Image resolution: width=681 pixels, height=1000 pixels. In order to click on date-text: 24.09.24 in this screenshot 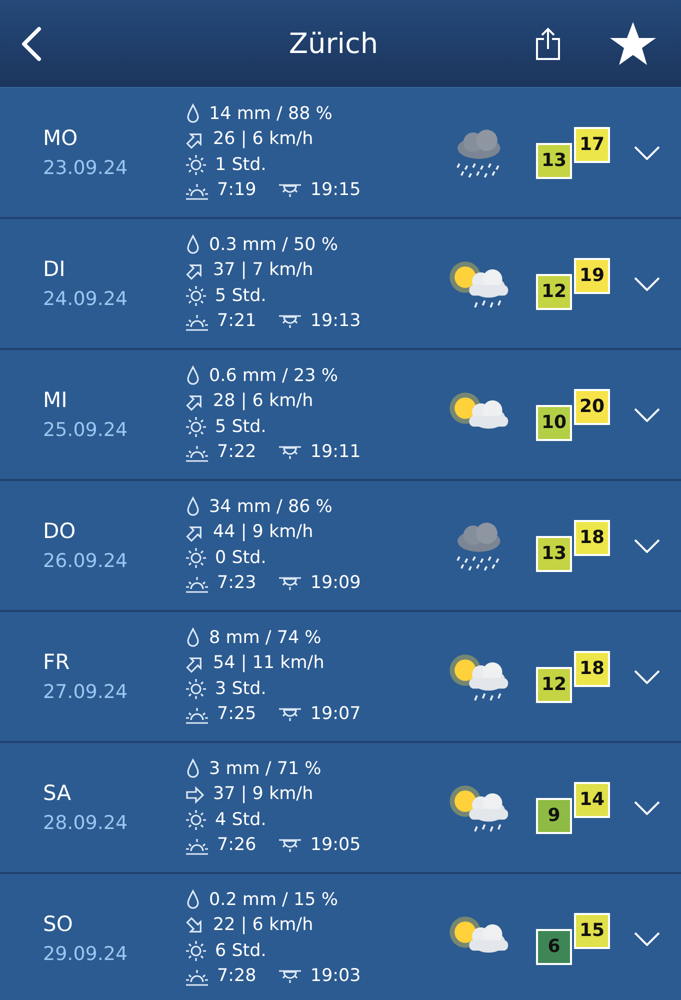, I will do `click(86, 299)`.